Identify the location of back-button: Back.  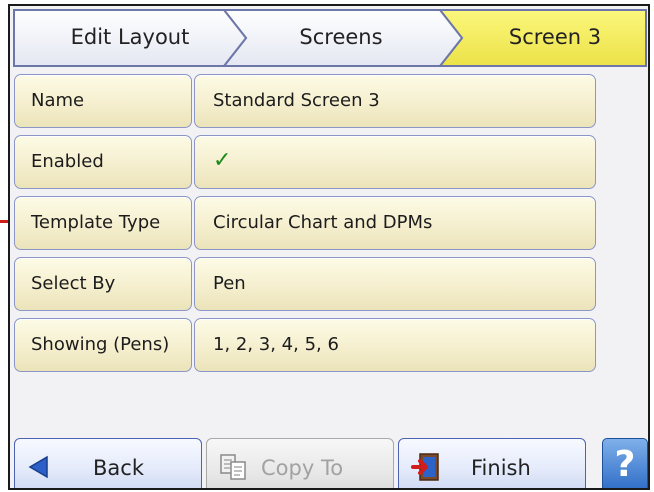
(108, 463).